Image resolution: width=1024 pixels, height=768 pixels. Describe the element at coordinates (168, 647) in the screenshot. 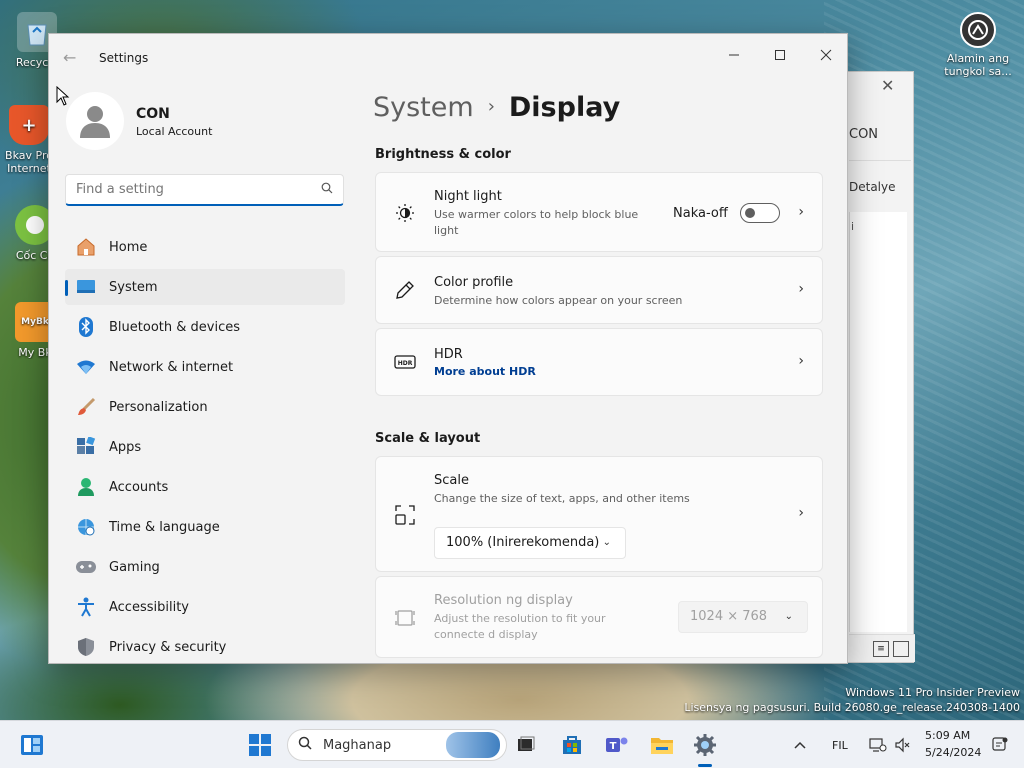

I see `sidebar-item-label: Privacy & security` at that location.